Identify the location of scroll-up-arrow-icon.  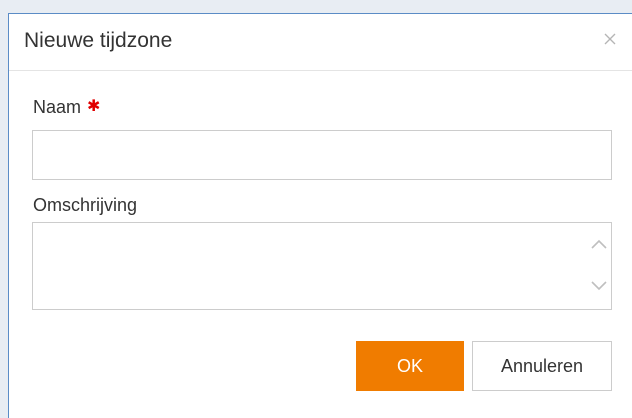
(599, 245).